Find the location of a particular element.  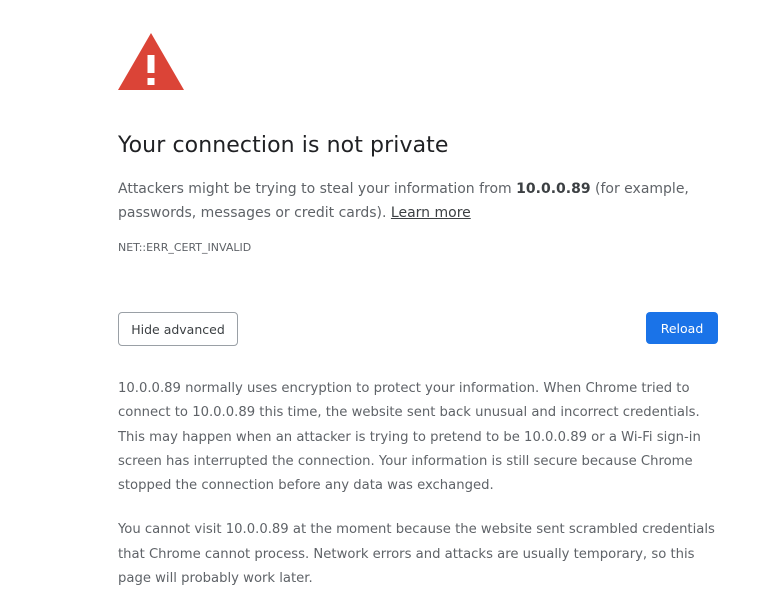

hide-advanced-button: Hide advanced is located at coordinates (178, 329).